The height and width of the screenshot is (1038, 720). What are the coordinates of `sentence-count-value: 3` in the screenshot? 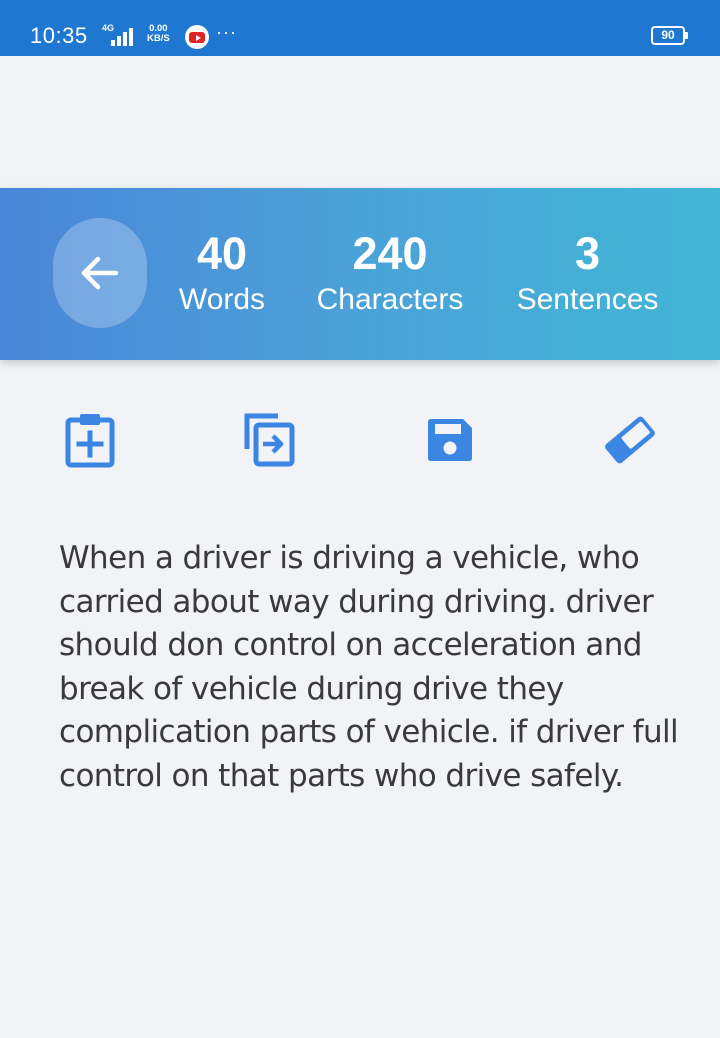 It's located at (587, 253).